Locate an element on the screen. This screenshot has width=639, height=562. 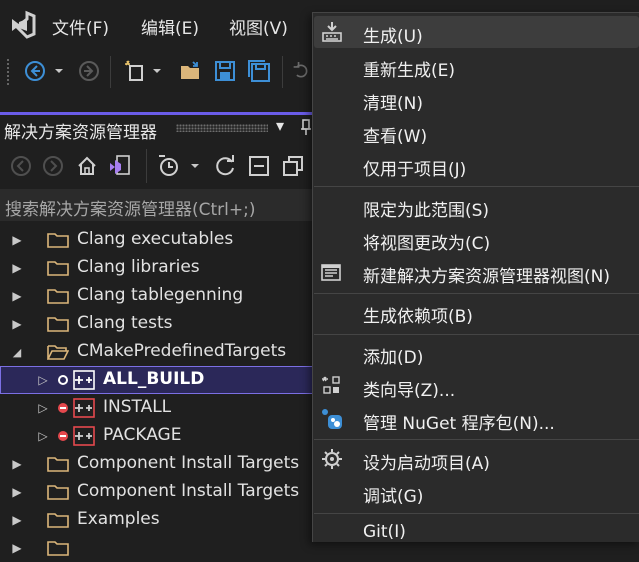
tree-item-folder: ▶ is located at coordinates (160, 548).